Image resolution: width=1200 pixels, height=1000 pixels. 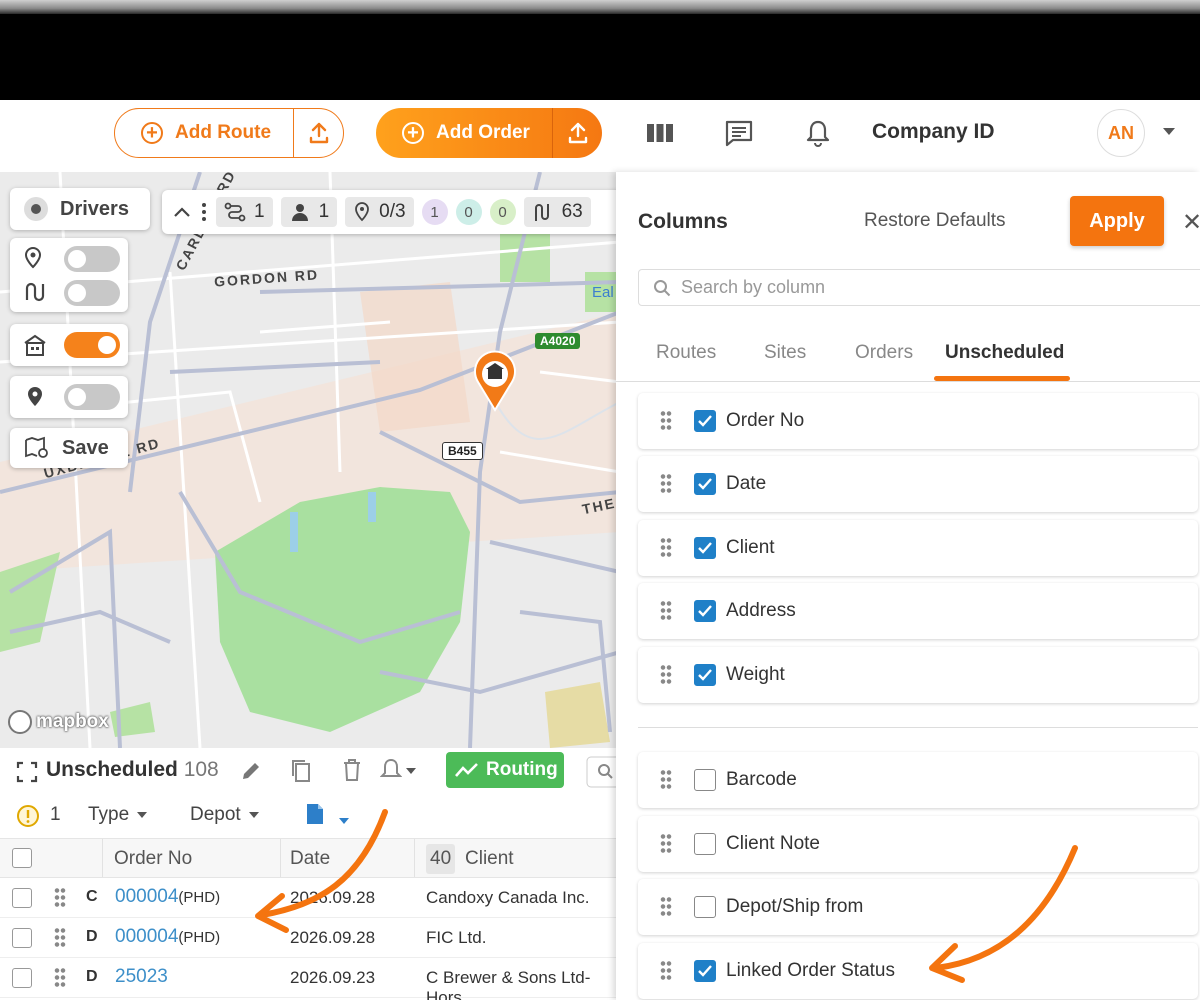 I want to click on save-map-button: Save, so click(x=69, y=448).